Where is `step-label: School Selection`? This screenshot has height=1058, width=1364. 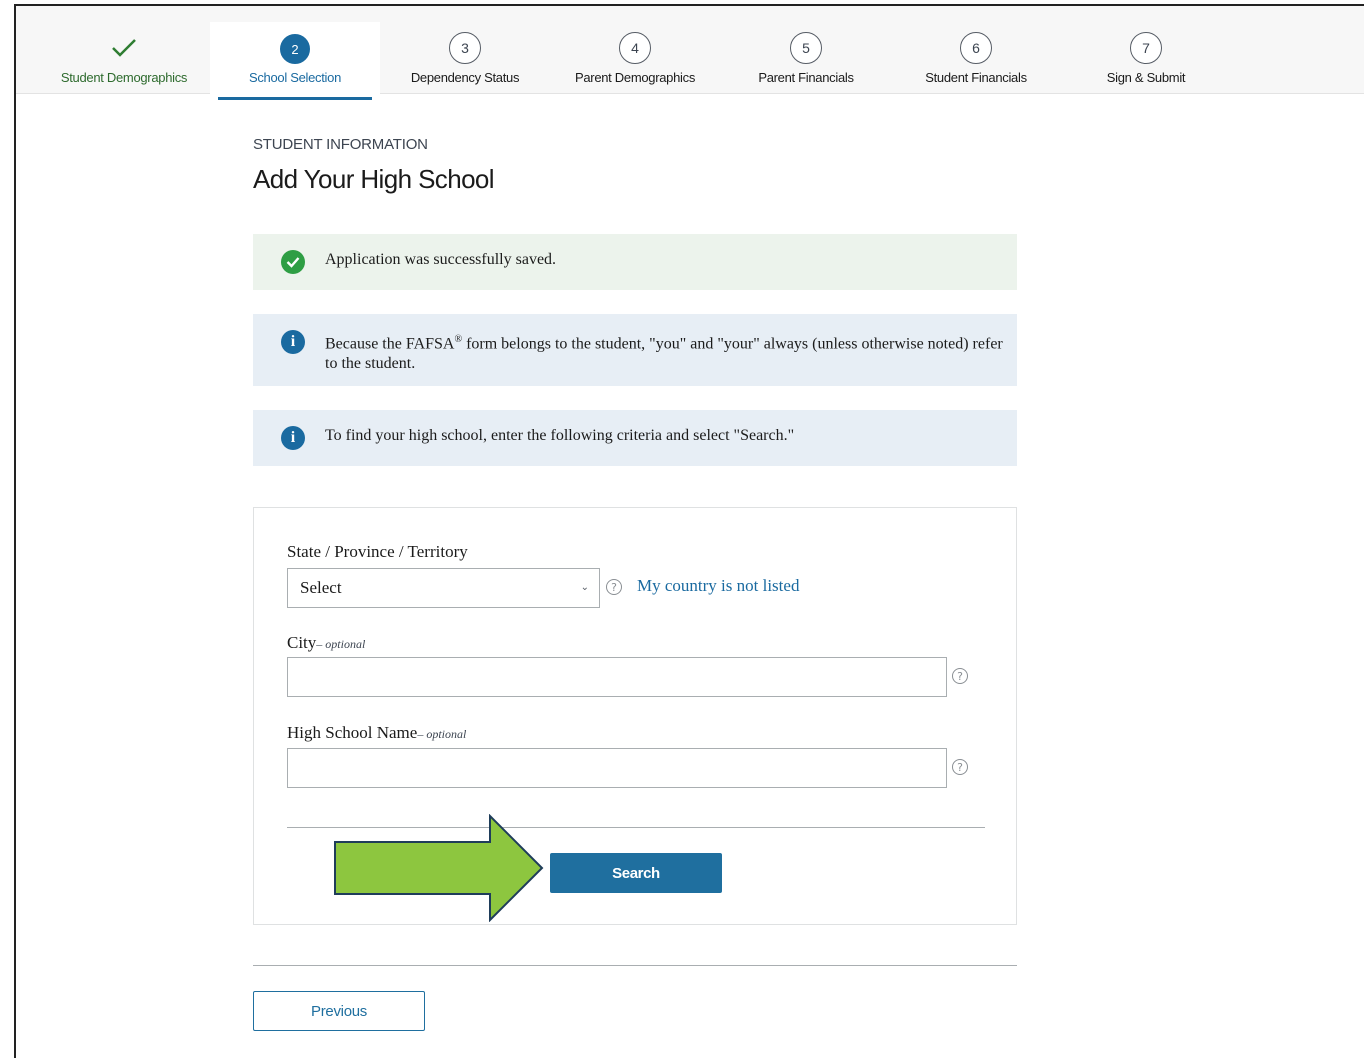 step-label: School Selection is located at coordinates (295, 77).